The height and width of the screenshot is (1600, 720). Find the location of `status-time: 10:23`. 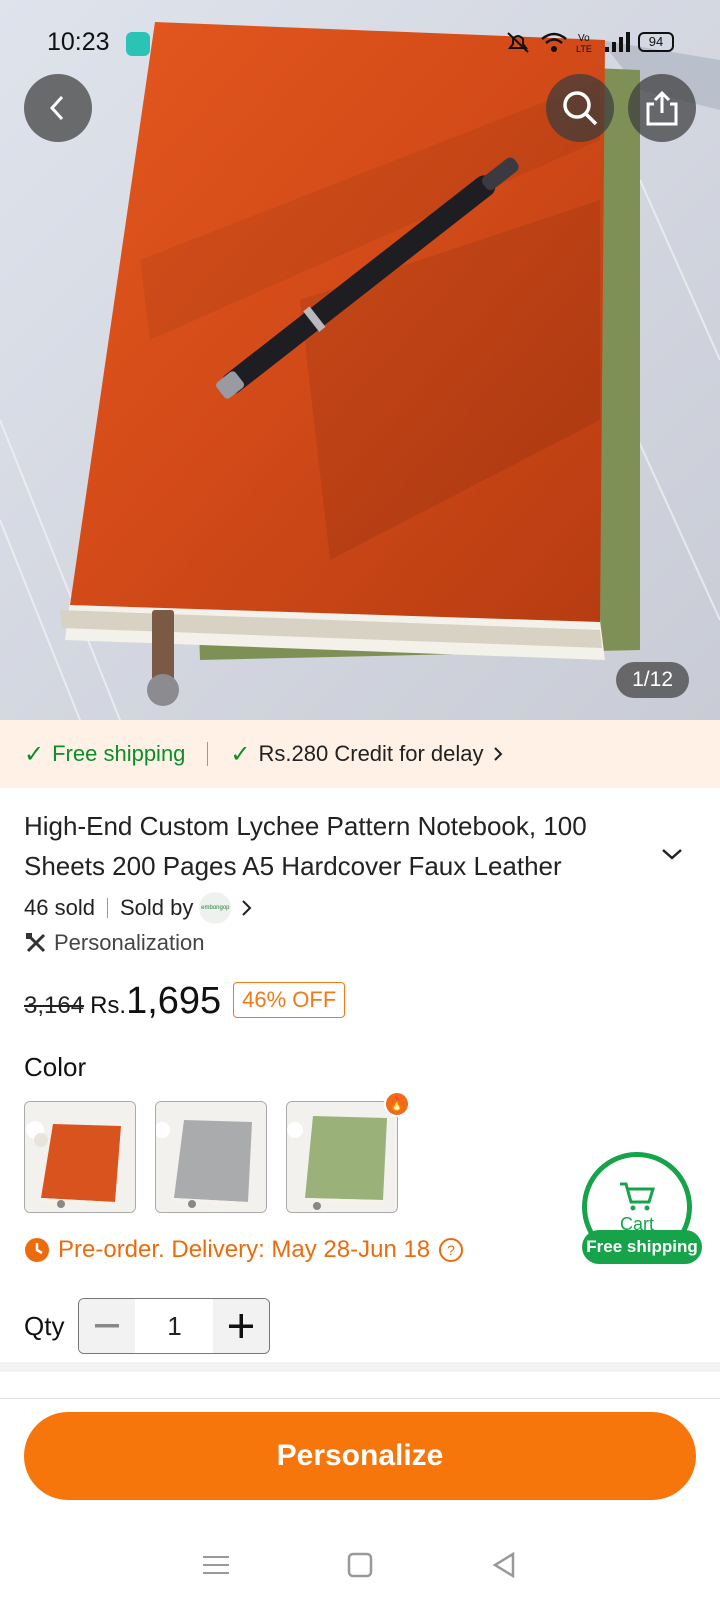

status-time: 10:23 is located at coordinates (78, 42).